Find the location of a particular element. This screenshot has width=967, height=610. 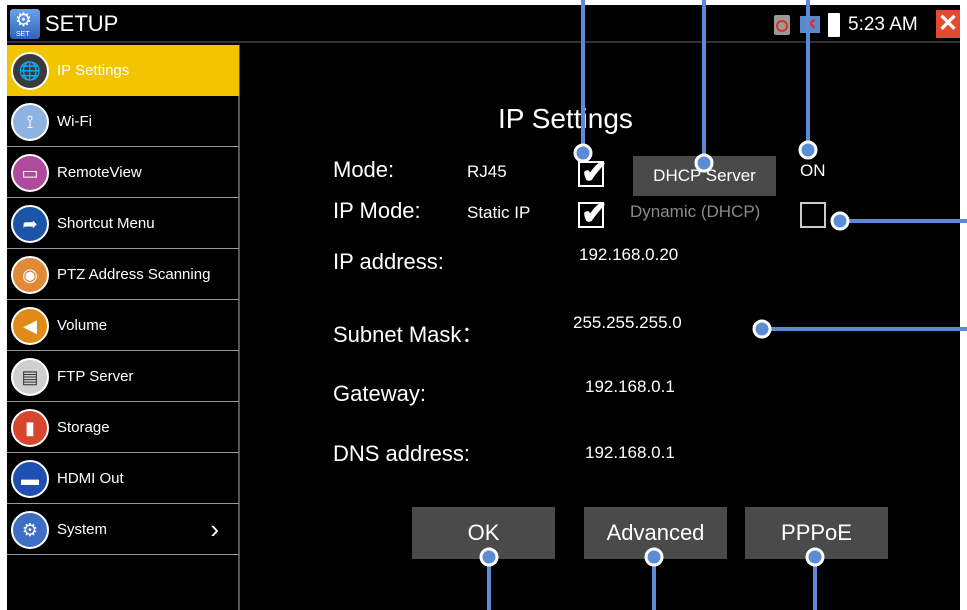

sd-card-error-icon is located at coordinates (782, 25).